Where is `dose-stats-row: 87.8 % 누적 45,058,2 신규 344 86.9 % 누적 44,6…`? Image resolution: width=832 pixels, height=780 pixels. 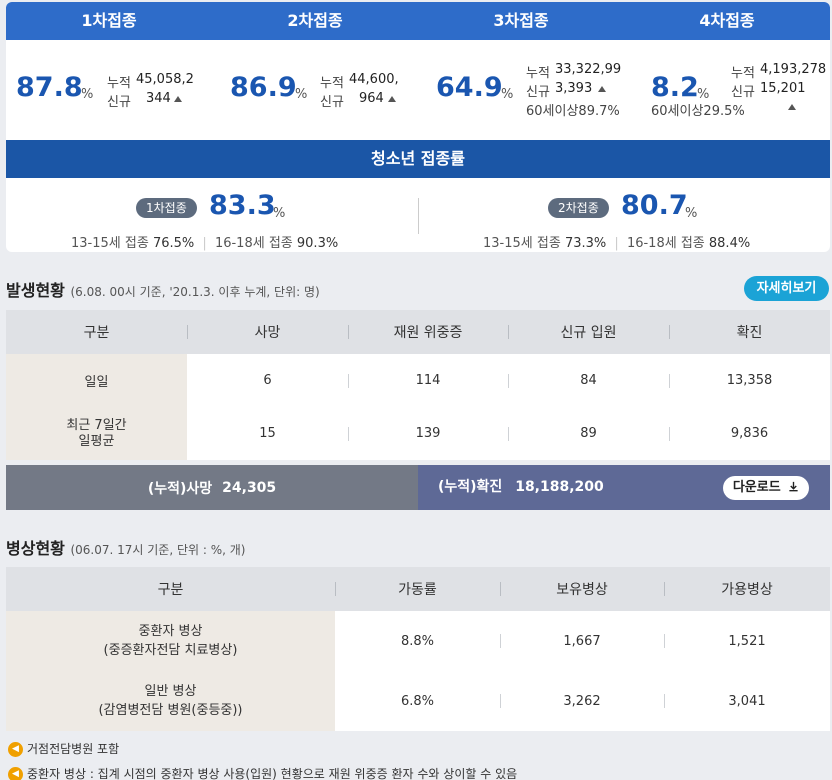 dose-stats-row: 87.8 % 누적 45,058,2 신규 344 86.9 % 누적 44,6… is located at coordinates (418, 90).